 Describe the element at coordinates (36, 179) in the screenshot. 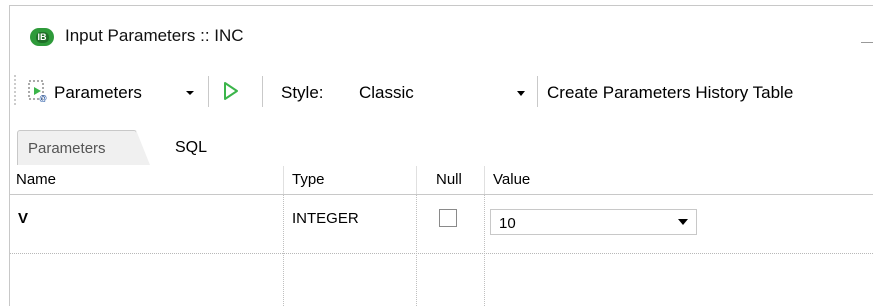

I see `column-header-name: Name` at that location.